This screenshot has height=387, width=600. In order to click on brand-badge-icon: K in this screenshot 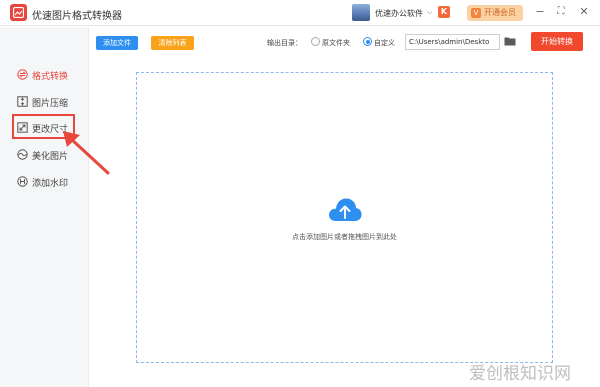, I will do `click(444, 12)`.